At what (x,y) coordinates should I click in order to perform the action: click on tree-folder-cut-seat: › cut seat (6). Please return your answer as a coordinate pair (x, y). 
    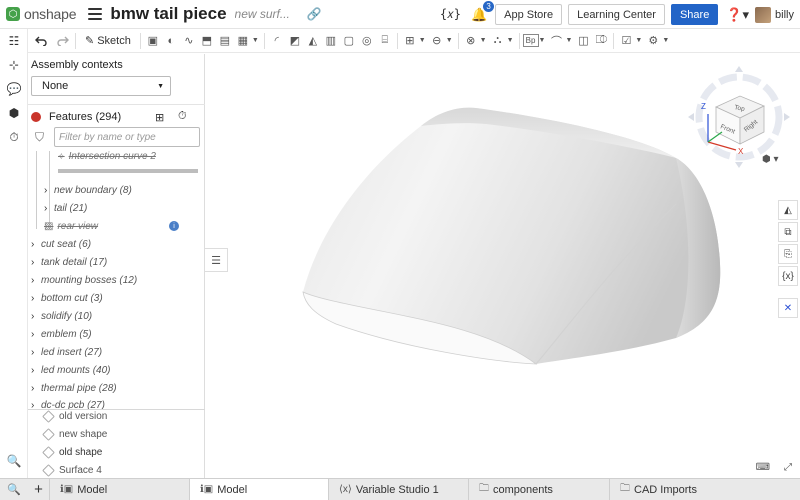
    Looking at the image, I should click on (61, 244).